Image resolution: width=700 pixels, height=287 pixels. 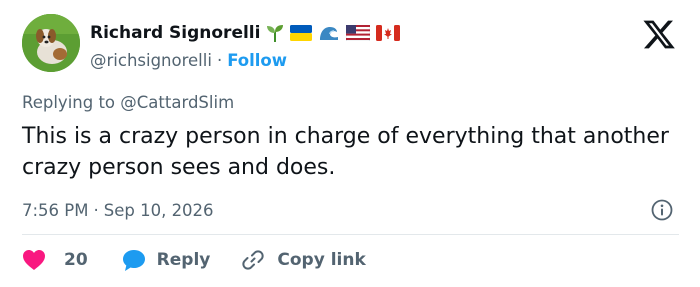 I want to click on action-bar: 20 Reply Copy link, so click(x=194, y=260).